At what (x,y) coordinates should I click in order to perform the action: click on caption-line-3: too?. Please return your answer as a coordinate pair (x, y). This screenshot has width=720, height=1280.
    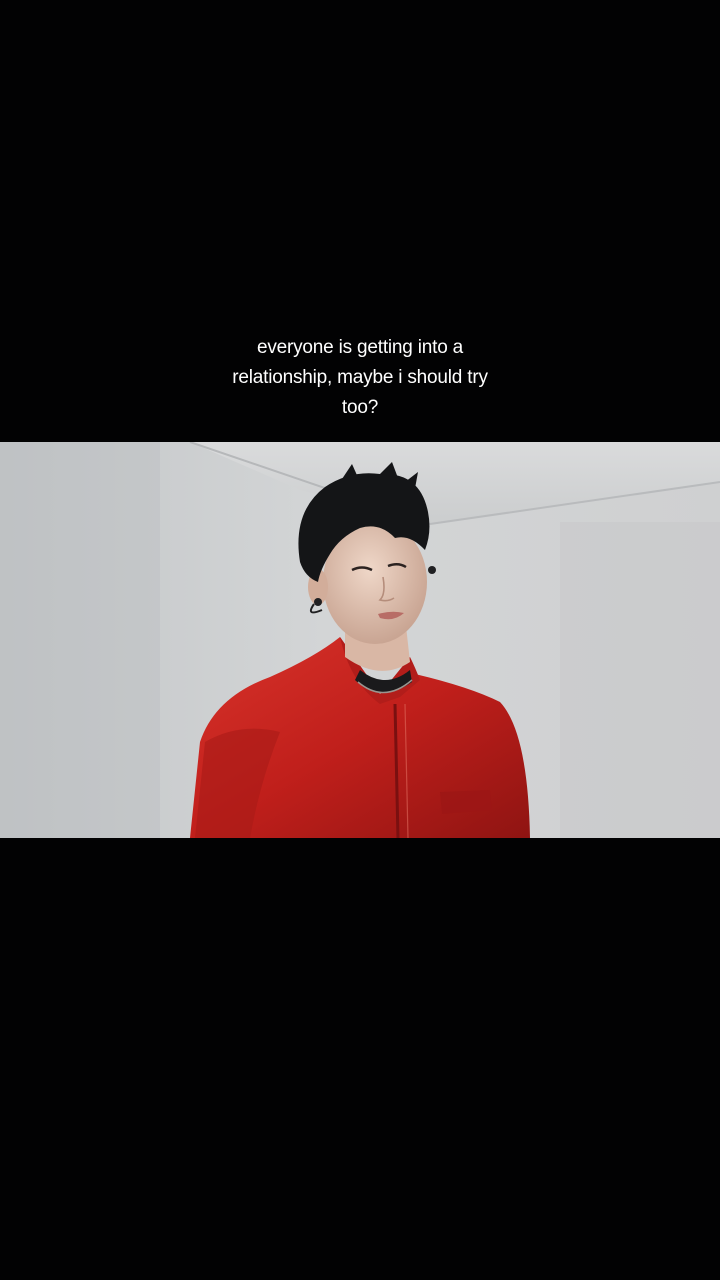
    Looking at the image, I should click on (360, 407).